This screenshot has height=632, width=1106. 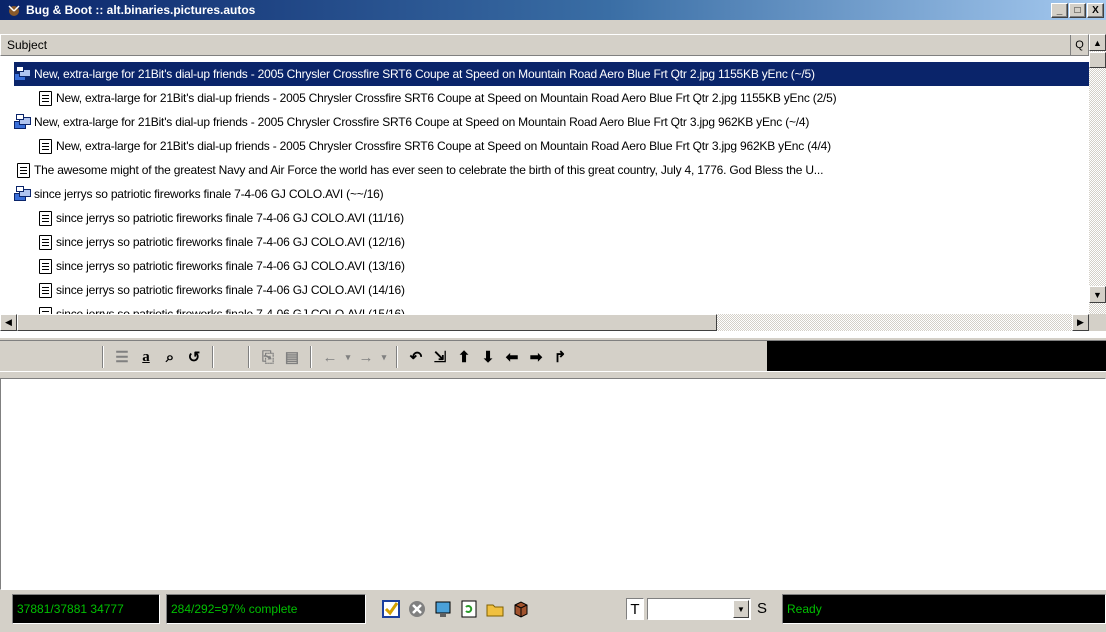 What do you see at coordinates (1077, 10) in the screenshot?
I see `maximize-button: □` at bounding box center [1077, 10].